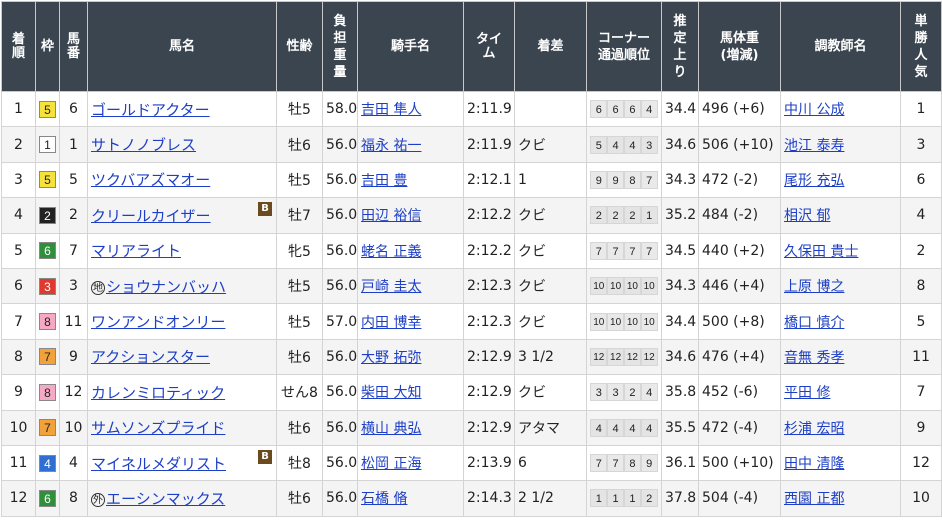 This screenshot has height=520, width=942. I want to click on umaban-cell: 10, so click(73, 427).